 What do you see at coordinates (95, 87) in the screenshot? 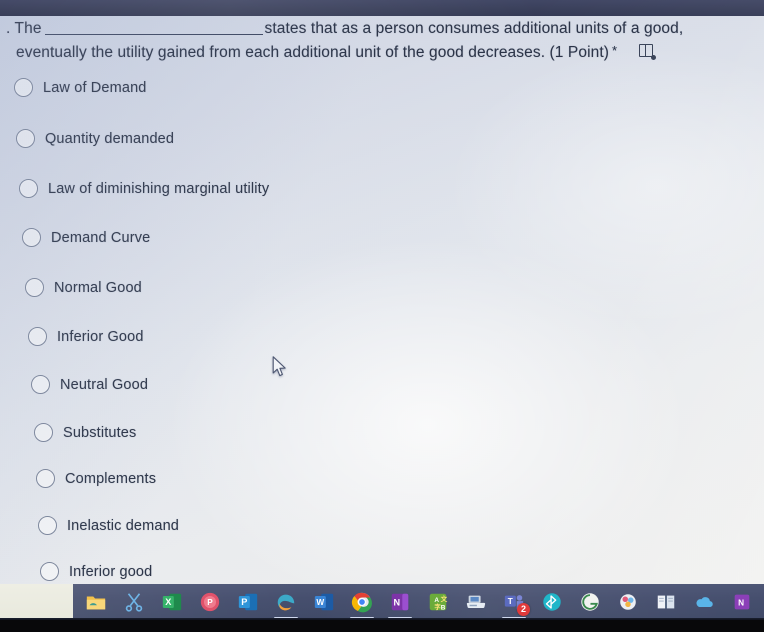
I see `answer-option-label: Law of Demand` at bounding box center [95, 87].